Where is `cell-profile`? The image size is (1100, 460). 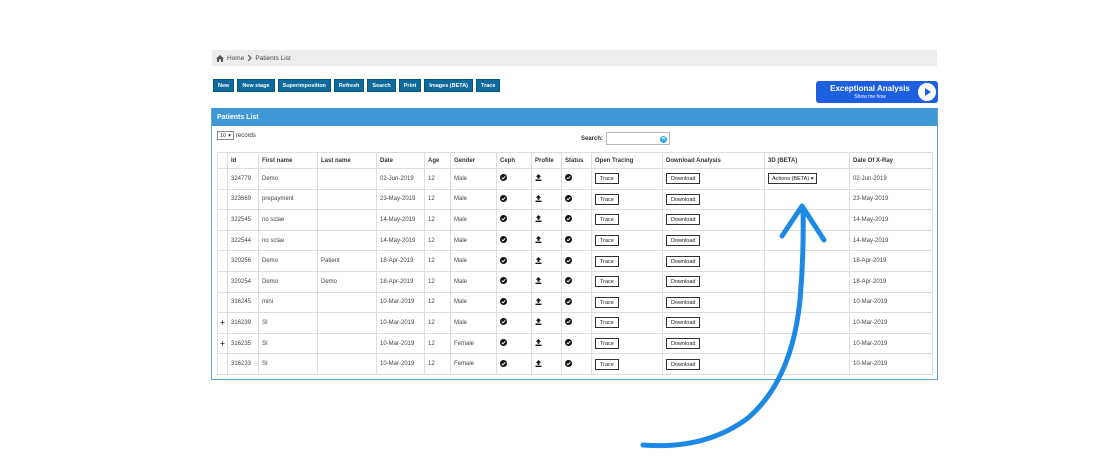 cell-profile is located at coordinates (546, 323).